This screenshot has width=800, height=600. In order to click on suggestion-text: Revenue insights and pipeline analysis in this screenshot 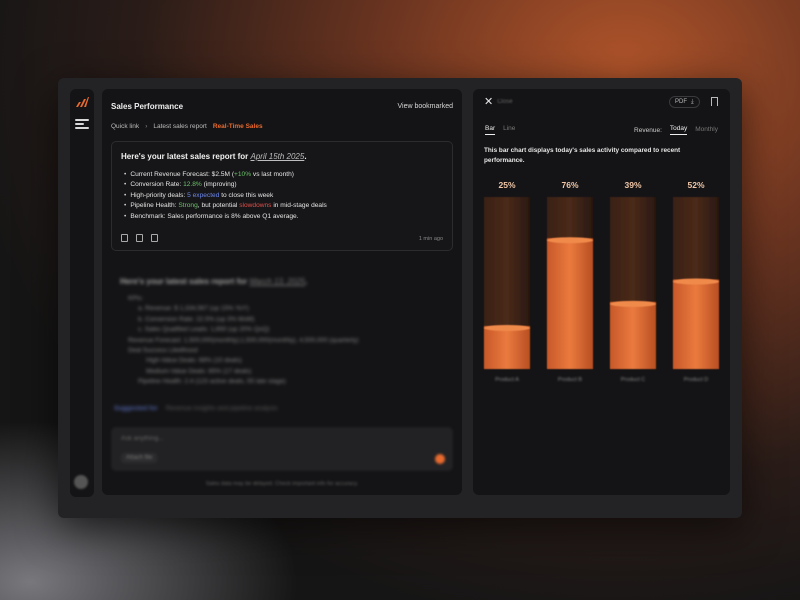, I will do `click(221, 408)`.